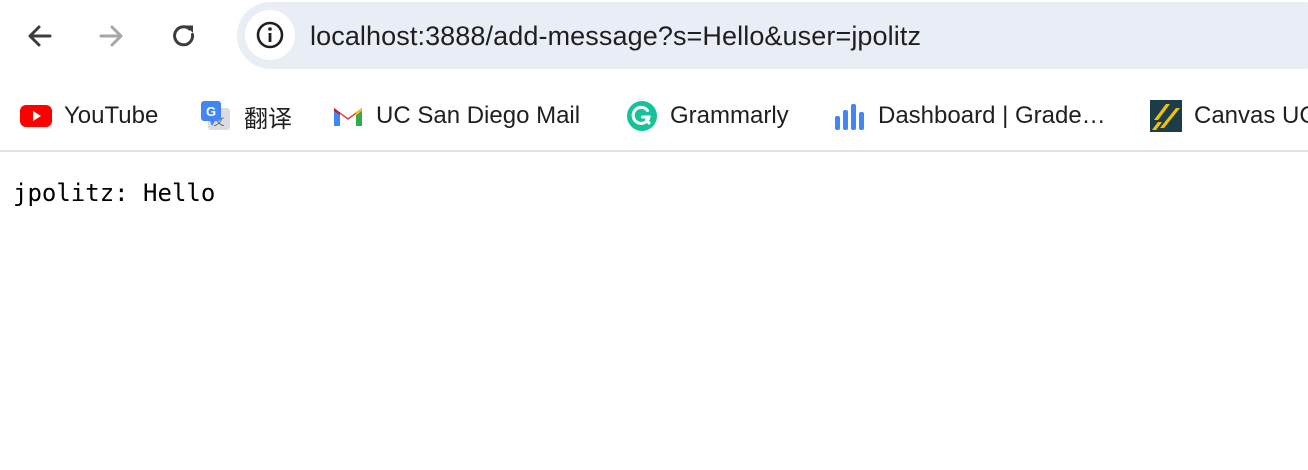 The width and height of the screenshot is (1308, 470). I want to click on site-info-button, so click(270, 35).